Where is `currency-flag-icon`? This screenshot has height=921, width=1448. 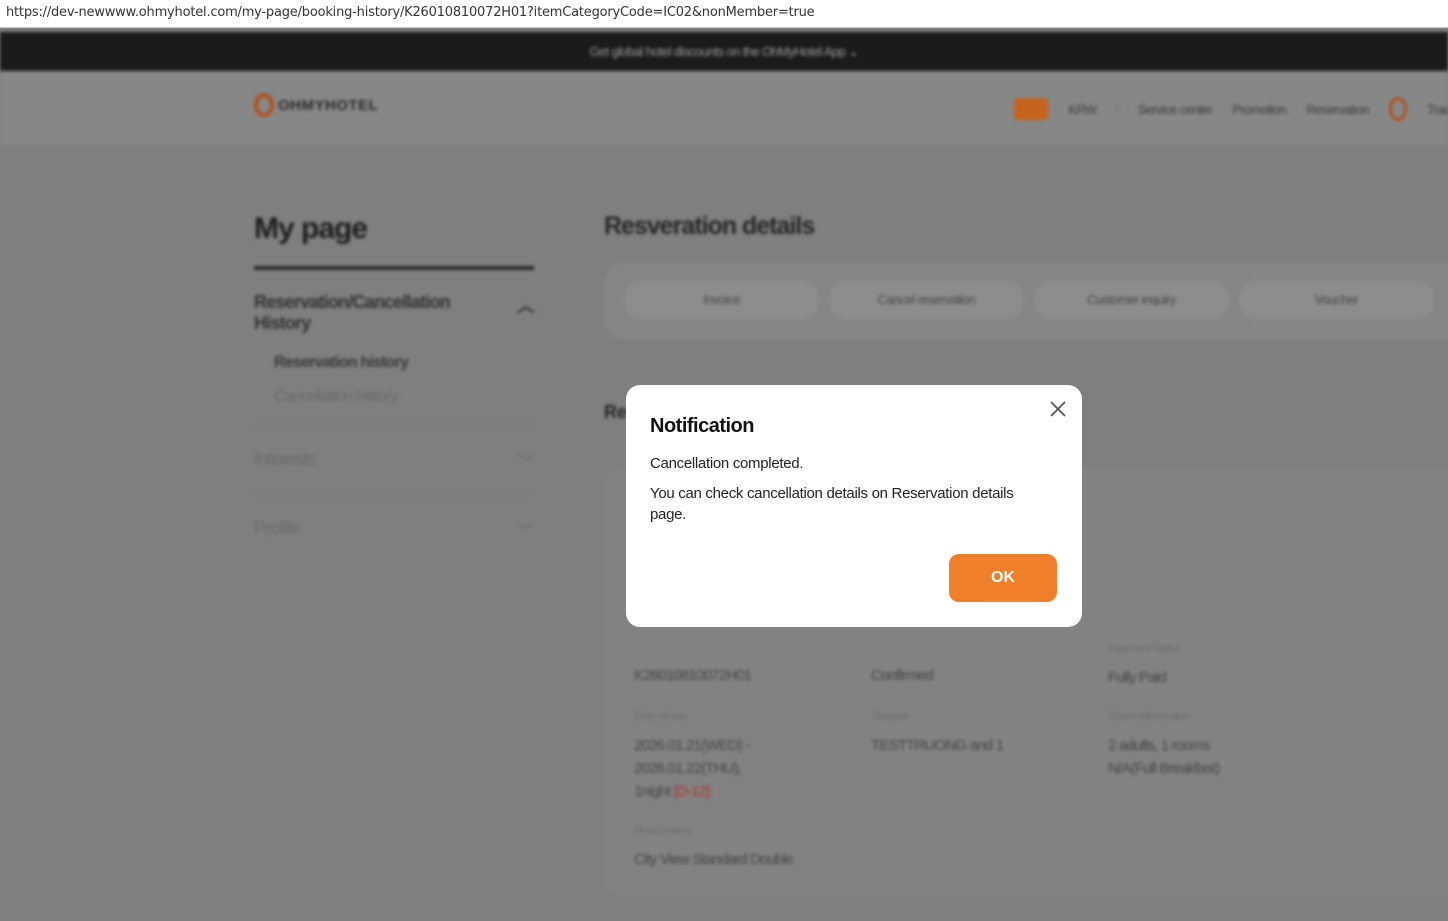 currency-flag-icon is located at coordinates (1031, 109).